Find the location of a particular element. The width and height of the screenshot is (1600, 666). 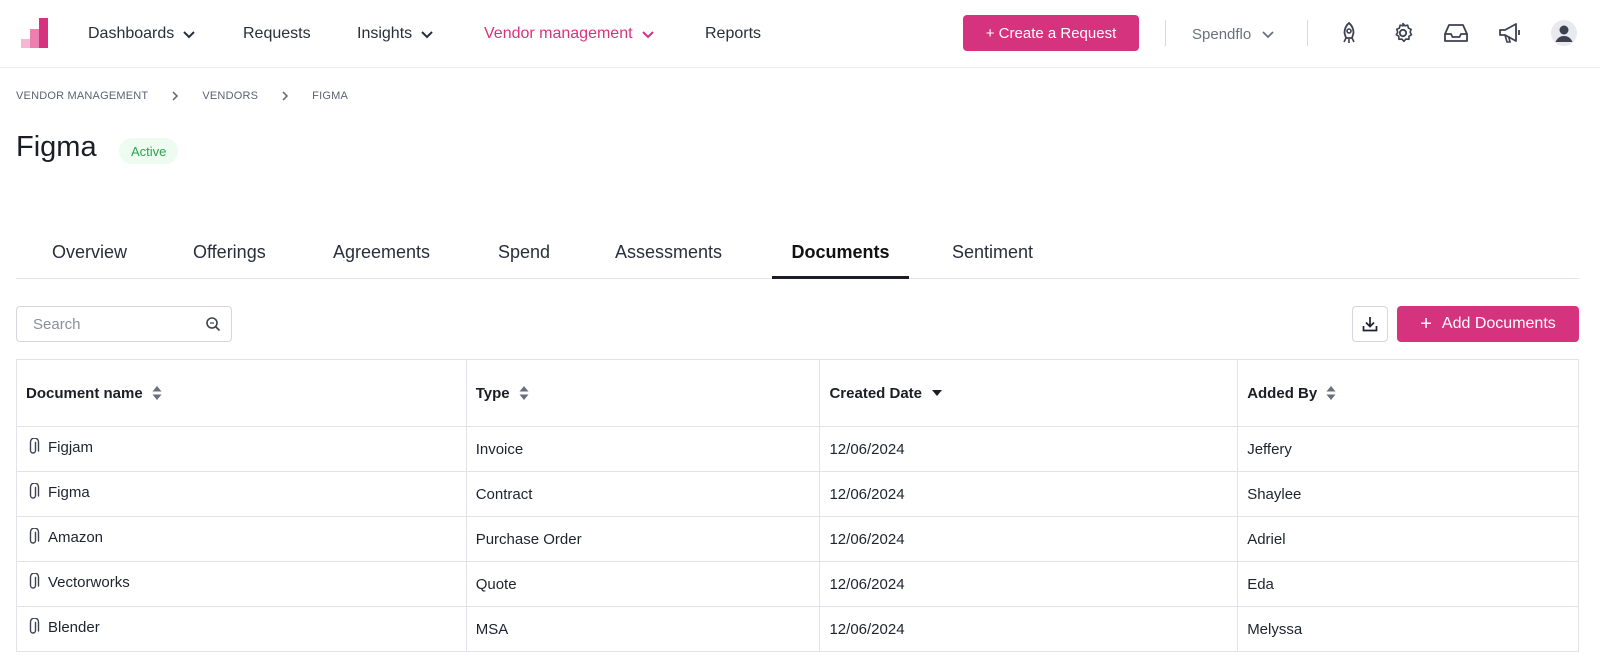

breadcrumb-vendor-management: VENDOR MANAGEMENT is located at coordinates (82, 96).